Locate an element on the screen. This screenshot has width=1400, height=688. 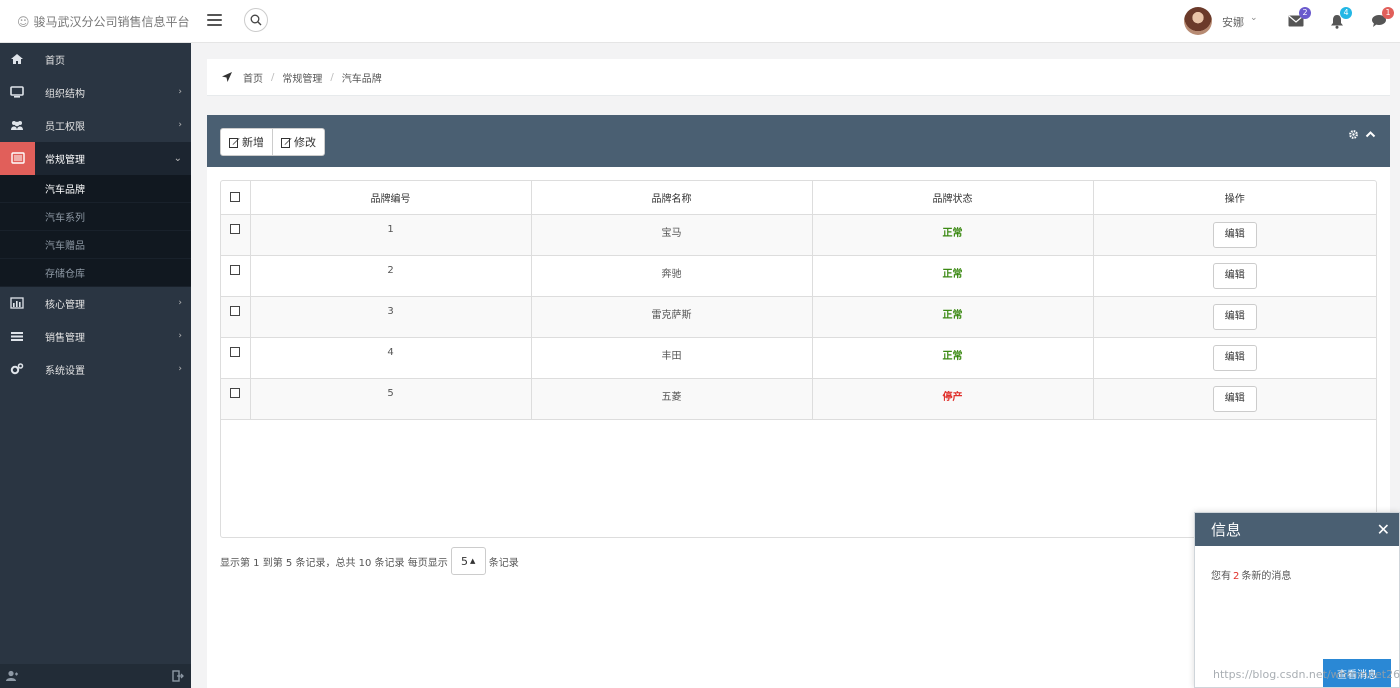
toolbar: 新增 修改 is located at coordinates (272, 142).